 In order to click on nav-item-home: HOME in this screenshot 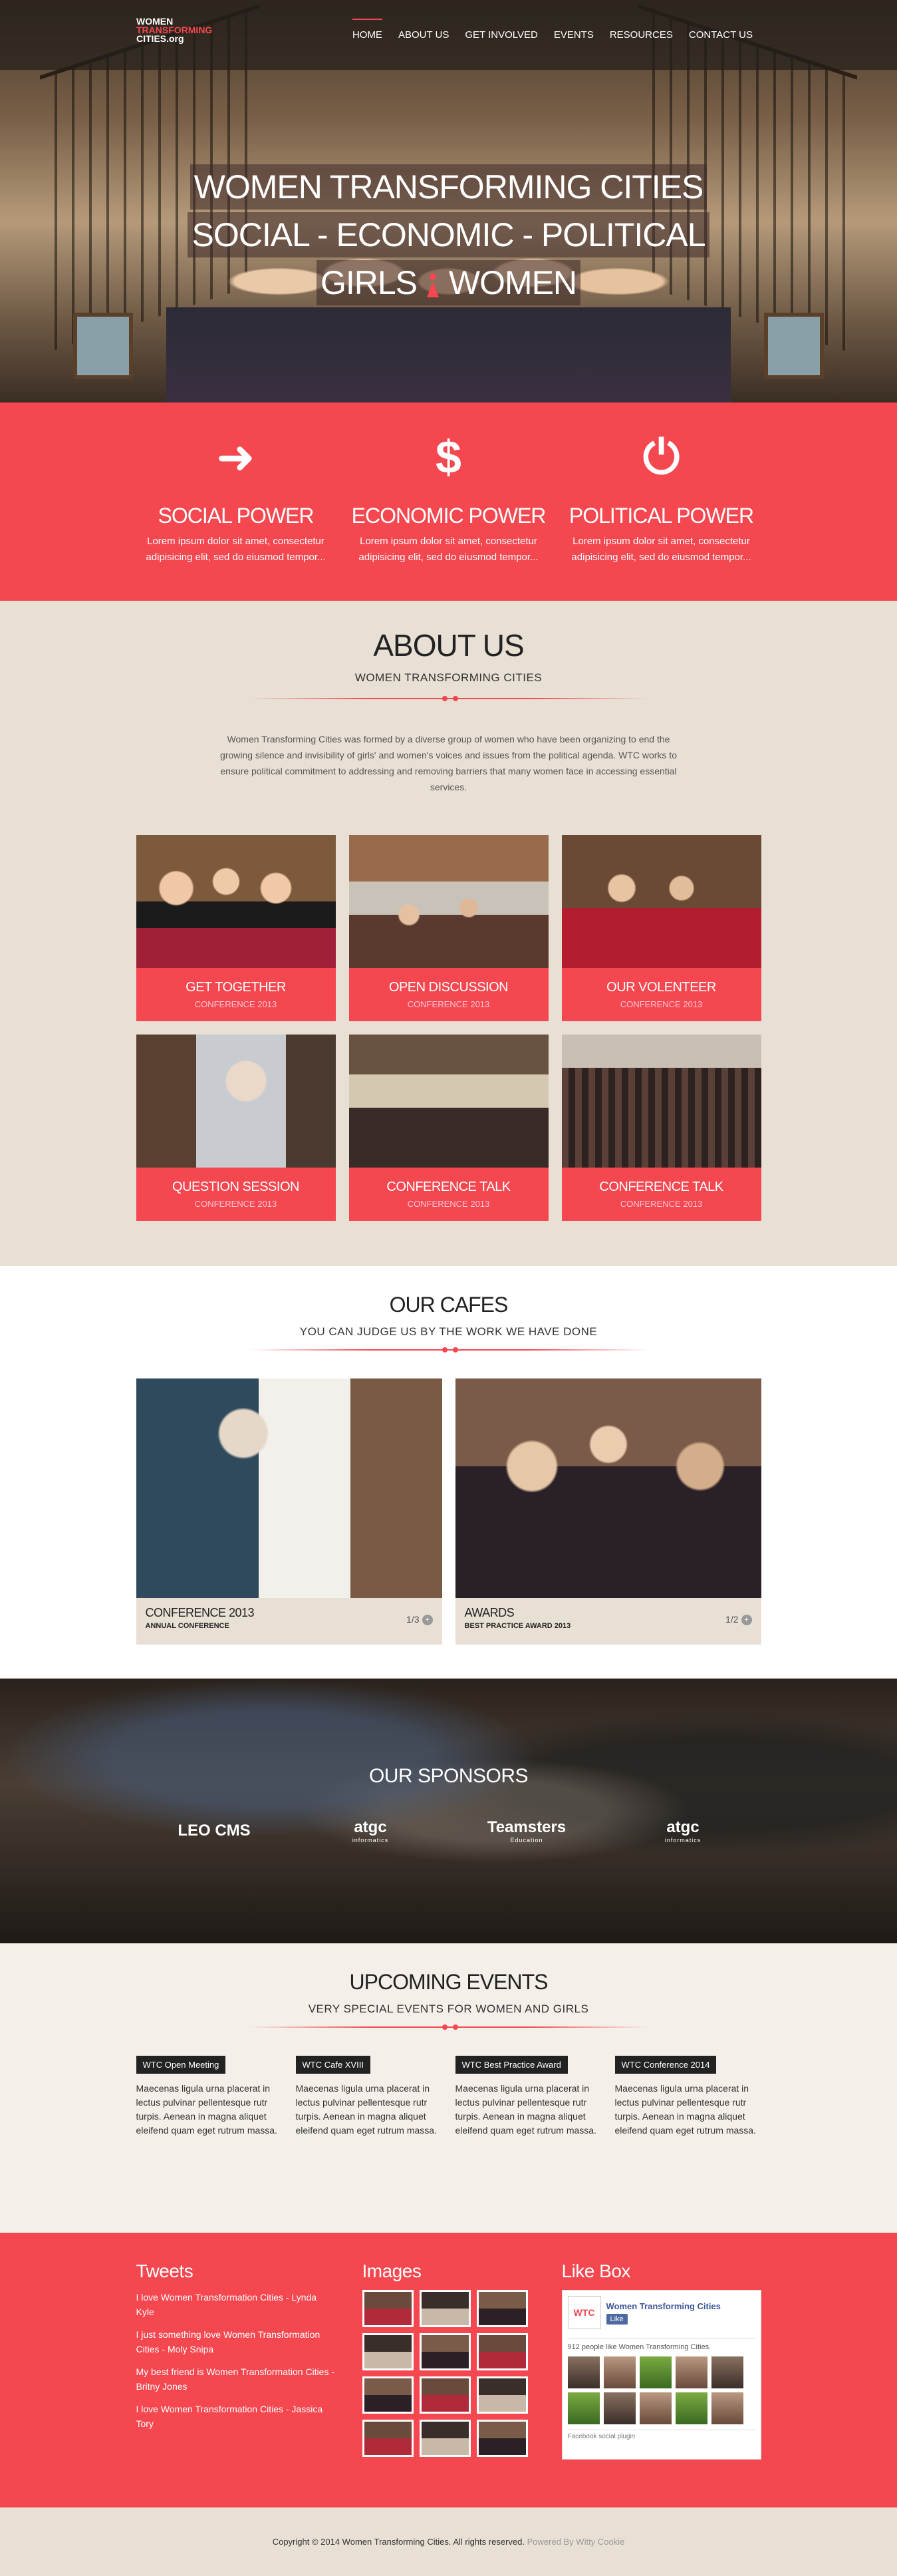, I will do `click(367, 35)`.